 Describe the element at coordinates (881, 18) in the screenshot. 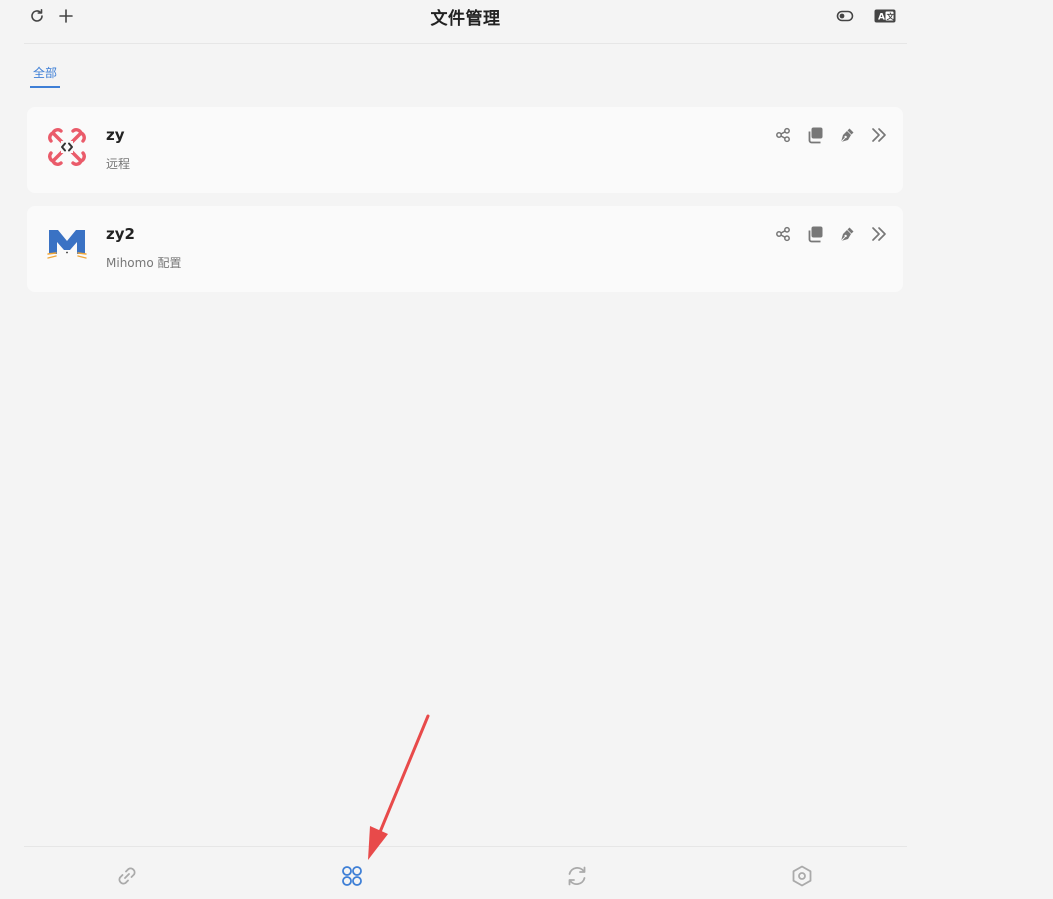

I see `svg-text: A` at that location.